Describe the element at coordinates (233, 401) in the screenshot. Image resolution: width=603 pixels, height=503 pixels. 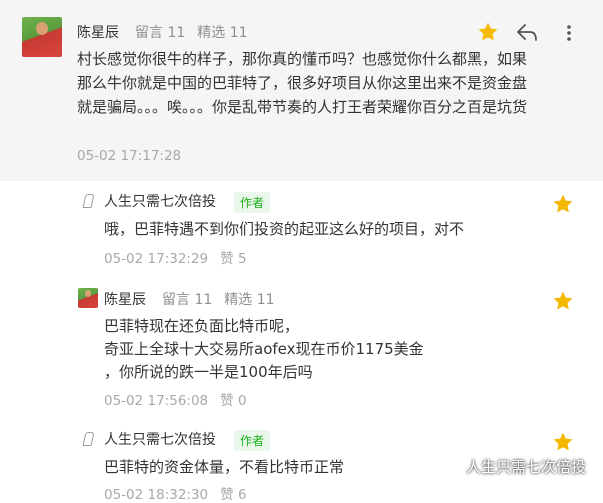
I see `like-count: 赞 0` at that location.